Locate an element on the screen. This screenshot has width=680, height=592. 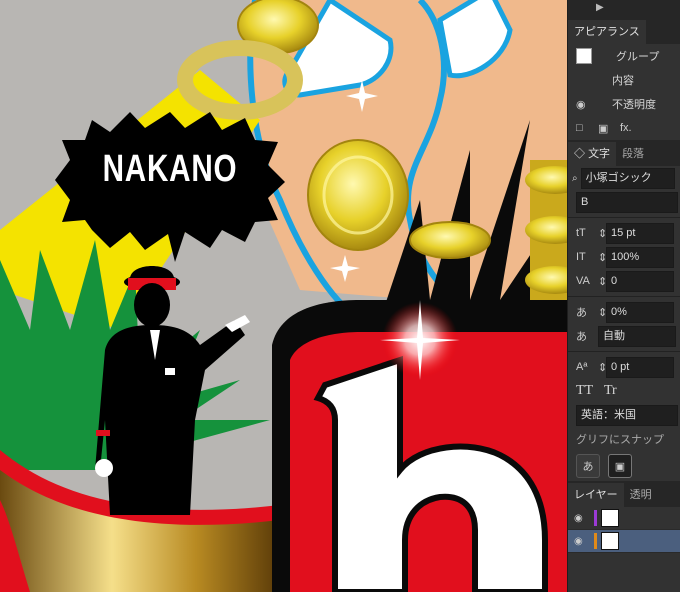
glyph-snap-label: グリフにスナップ is located at coordinates (620, 440).